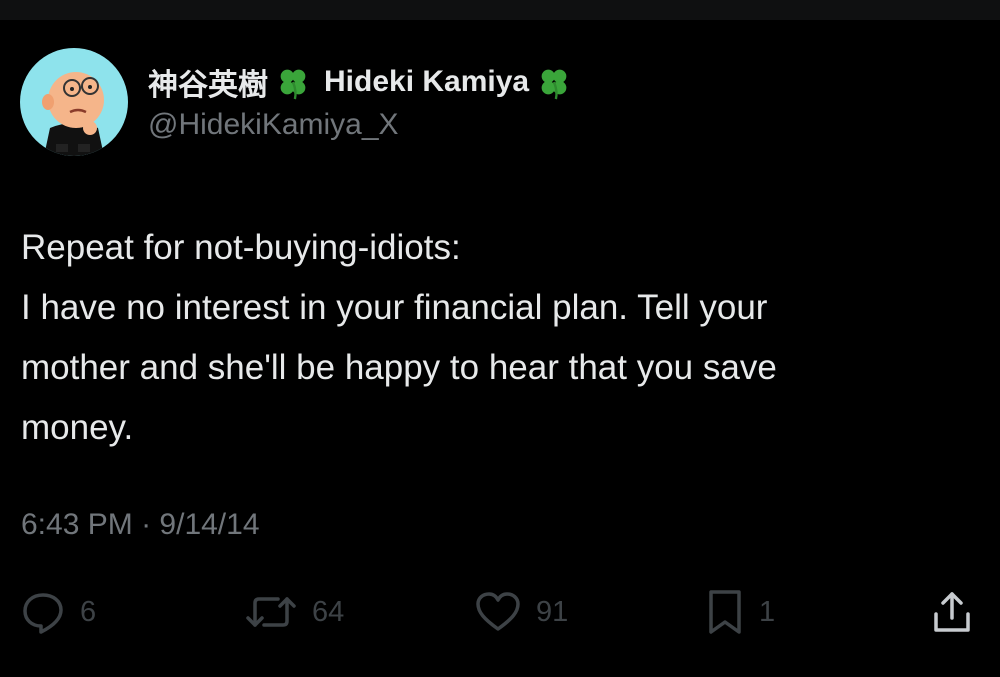 The width and height of the screenshot is (1000, 677). What do you see at coordinates (725, 612) in the screenshot?
I see `bookmark-icon` at bounding box center [725, 612].